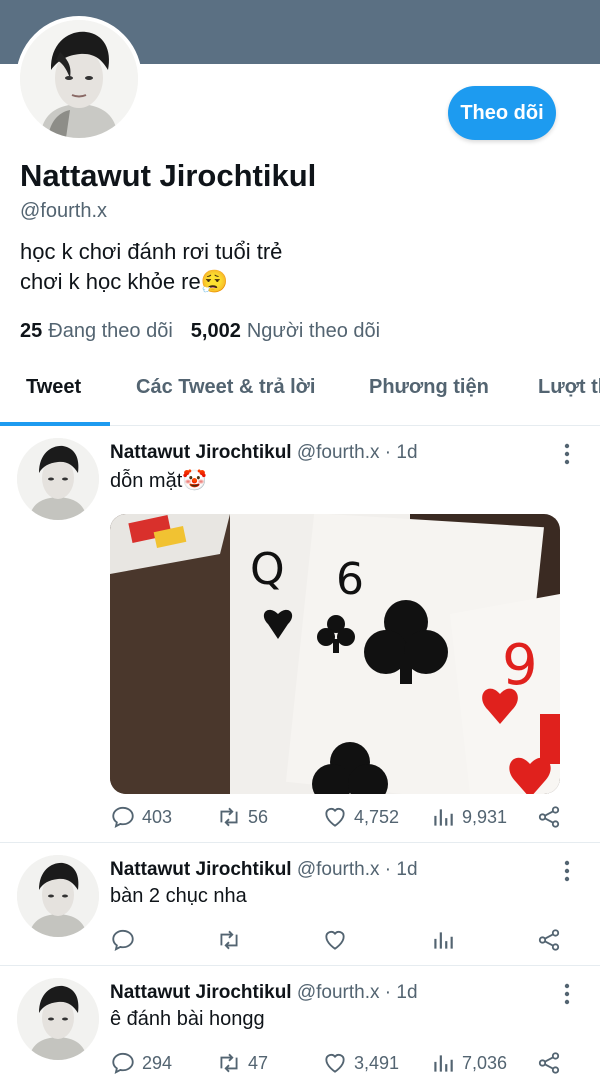 This screenshot has width=600, height=1089. I want to click on following-count: 25, so click(31, 331).